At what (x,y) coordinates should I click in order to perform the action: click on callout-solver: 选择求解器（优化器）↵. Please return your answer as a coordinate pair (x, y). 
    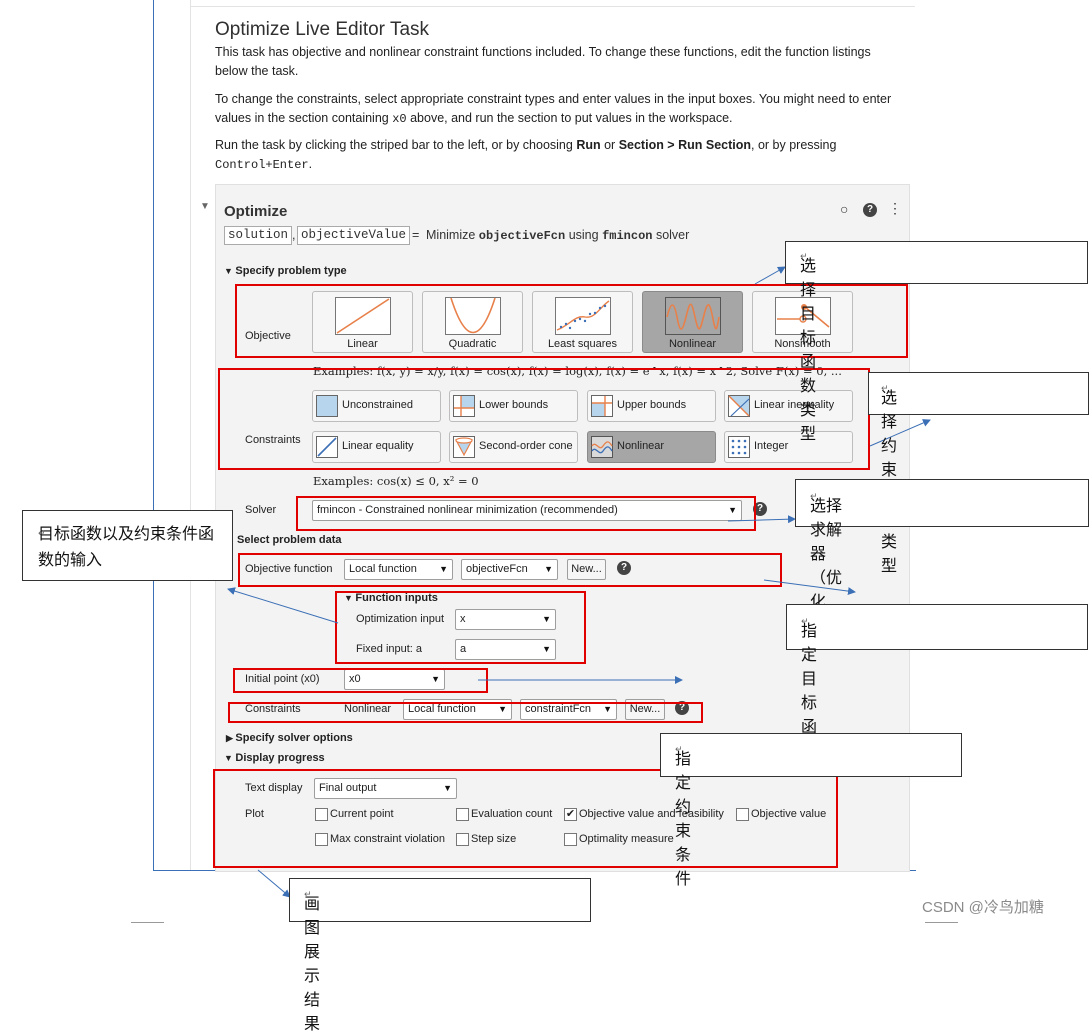
    Looking at the image, I should click on (942, 557).